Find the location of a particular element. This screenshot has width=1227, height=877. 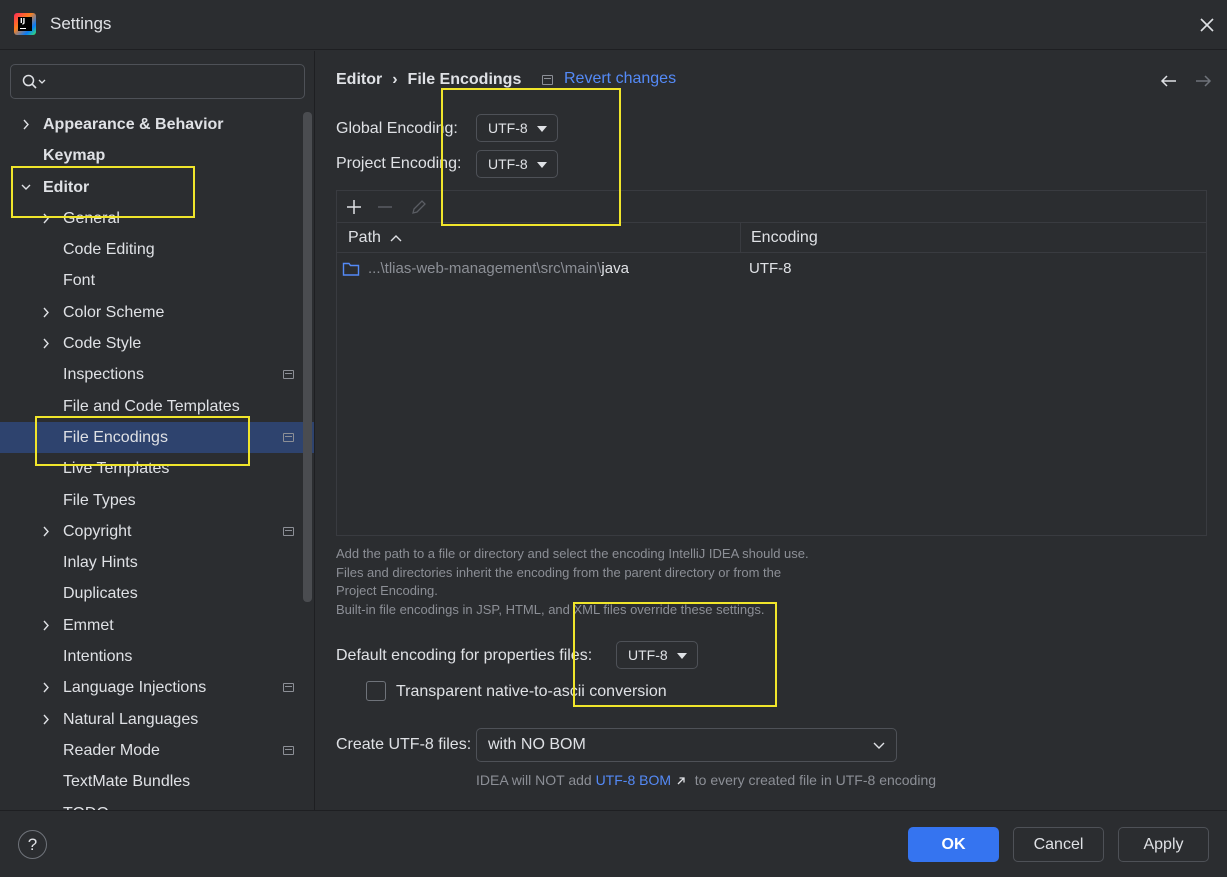

tree-item-reader-mode: Reader Mode is located at coordinates (157, 750).